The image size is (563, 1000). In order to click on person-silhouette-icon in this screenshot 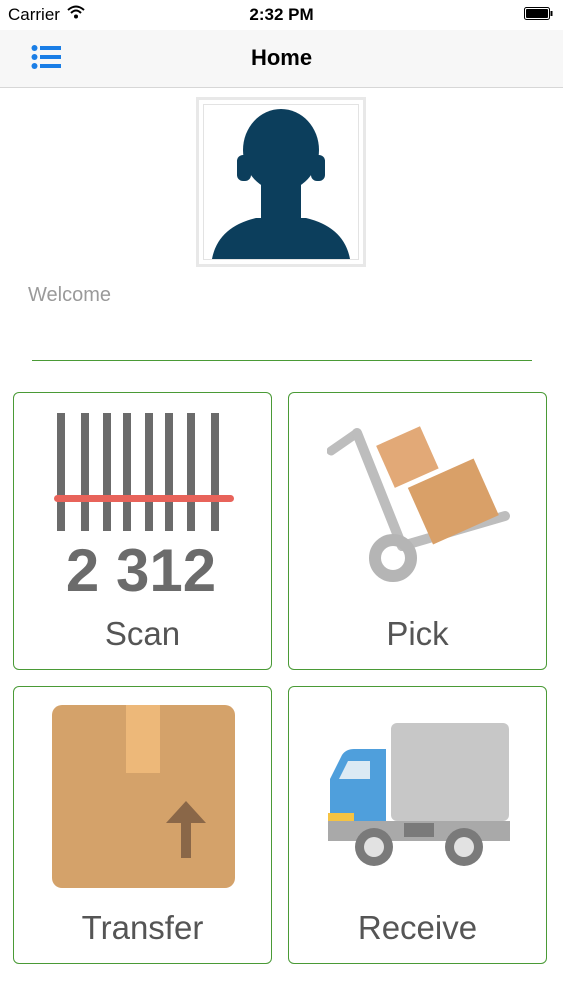, I will do `click(281, 184)`.